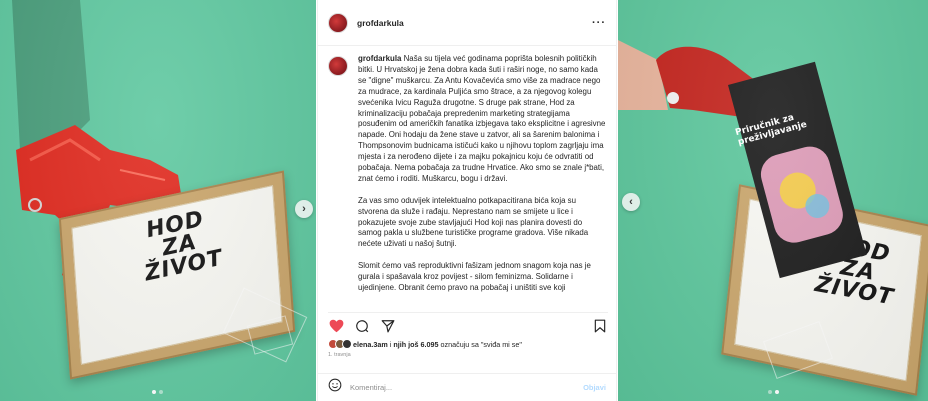 Image resolution: width=928 pixels, height=401 pixels. I want to click on comment-bar: Objavi, so click(467, 387).